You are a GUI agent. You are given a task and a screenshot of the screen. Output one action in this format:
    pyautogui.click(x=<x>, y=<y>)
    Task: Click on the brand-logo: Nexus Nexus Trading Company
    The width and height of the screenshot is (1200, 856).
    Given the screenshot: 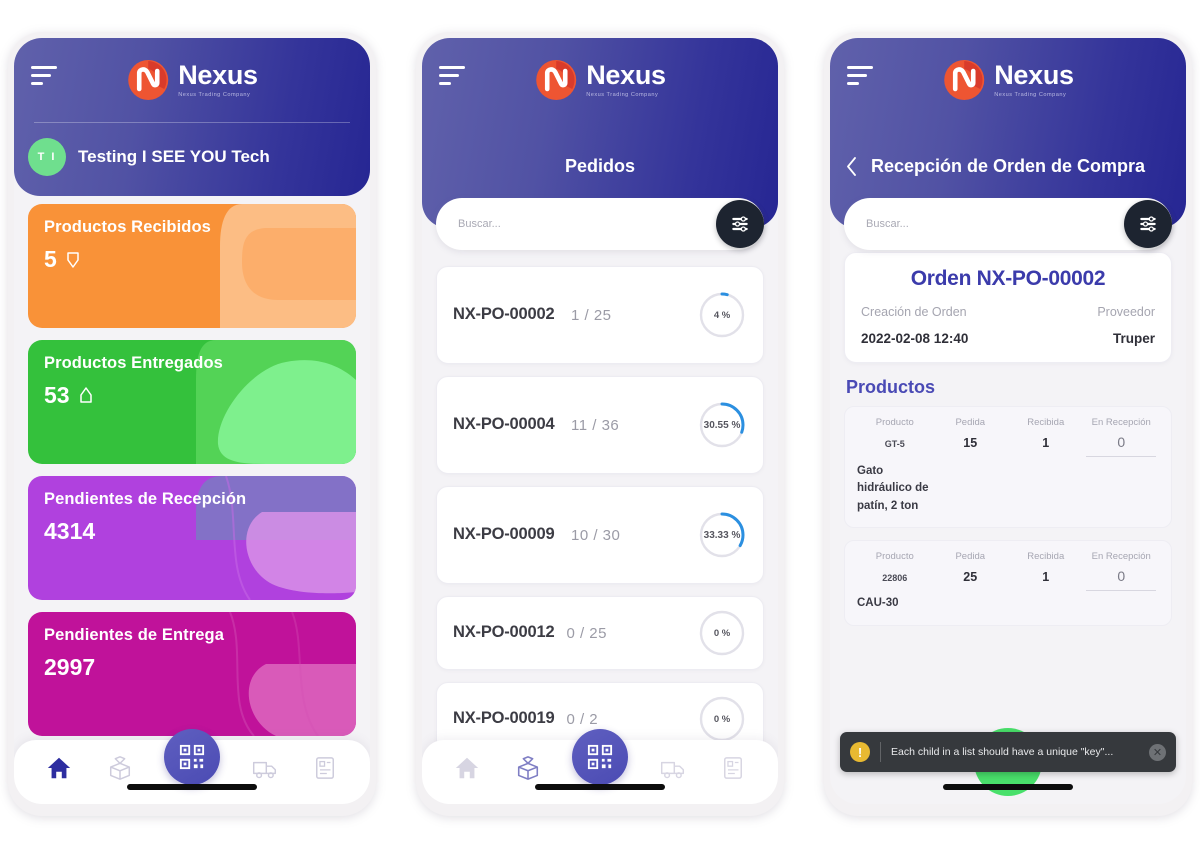 What is the action you would take?
    pyautogui.click(x=1008, y=80)
    